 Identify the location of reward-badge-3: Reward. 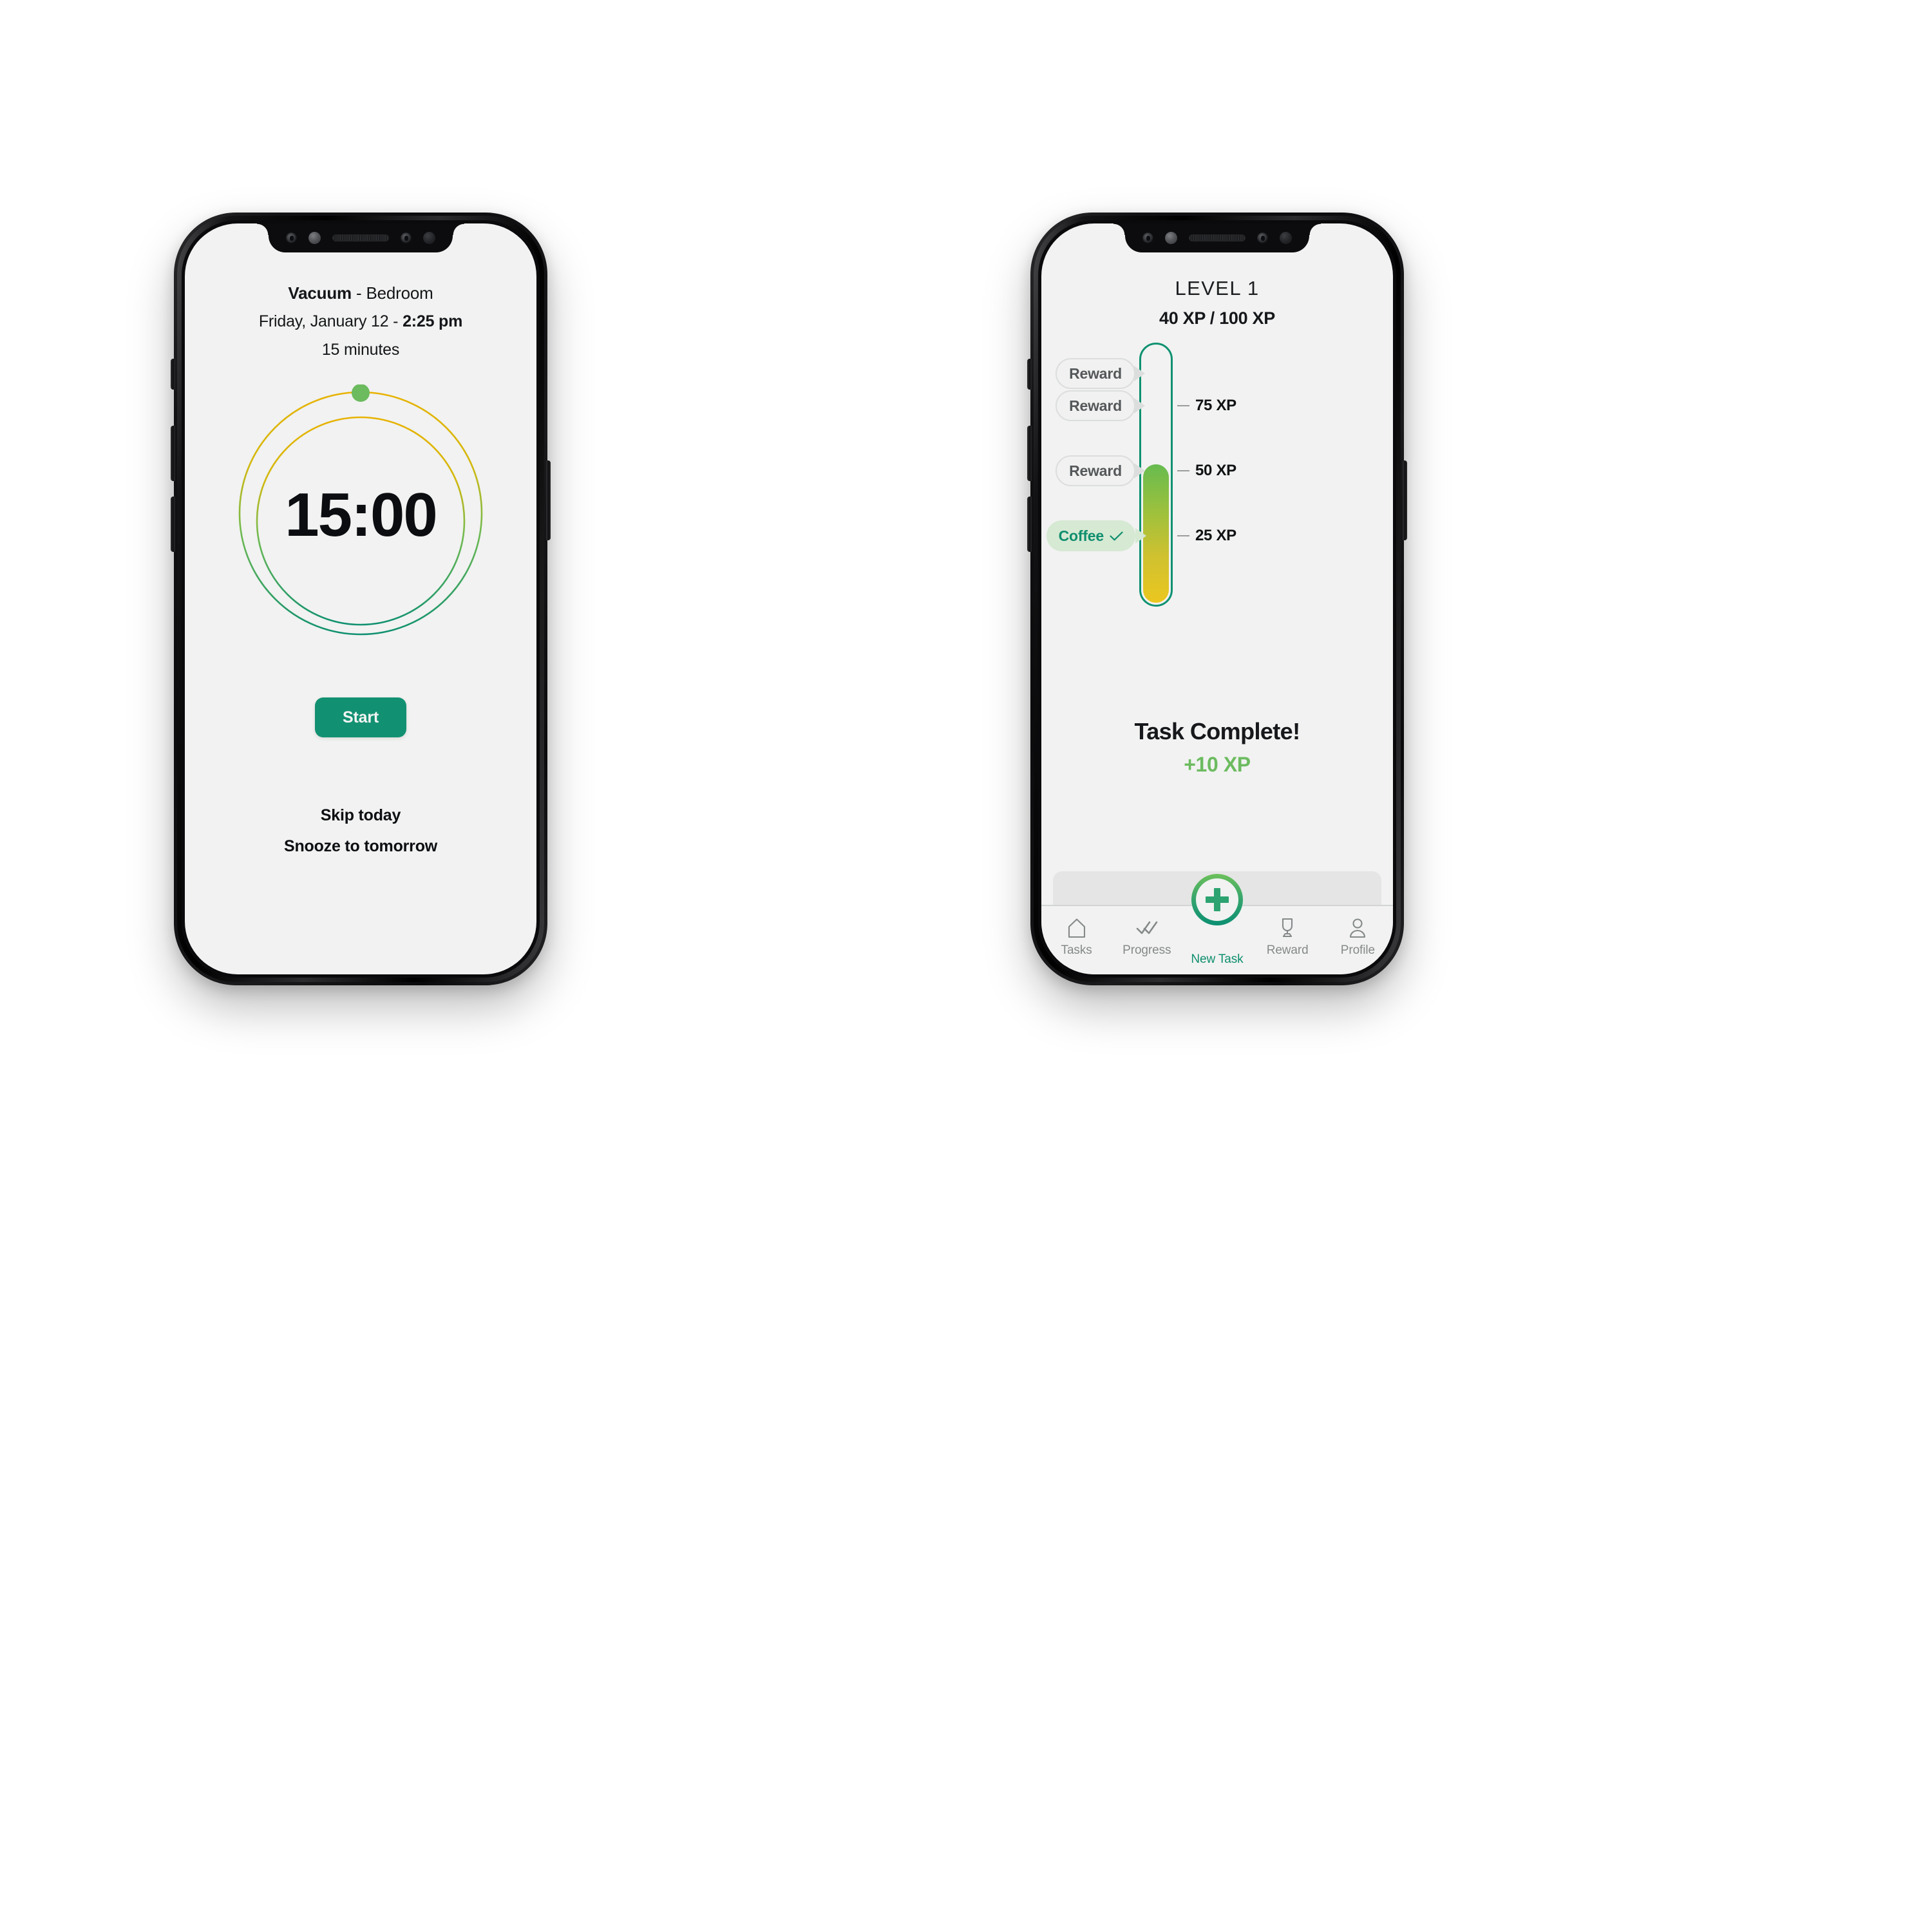
(1095, 405).